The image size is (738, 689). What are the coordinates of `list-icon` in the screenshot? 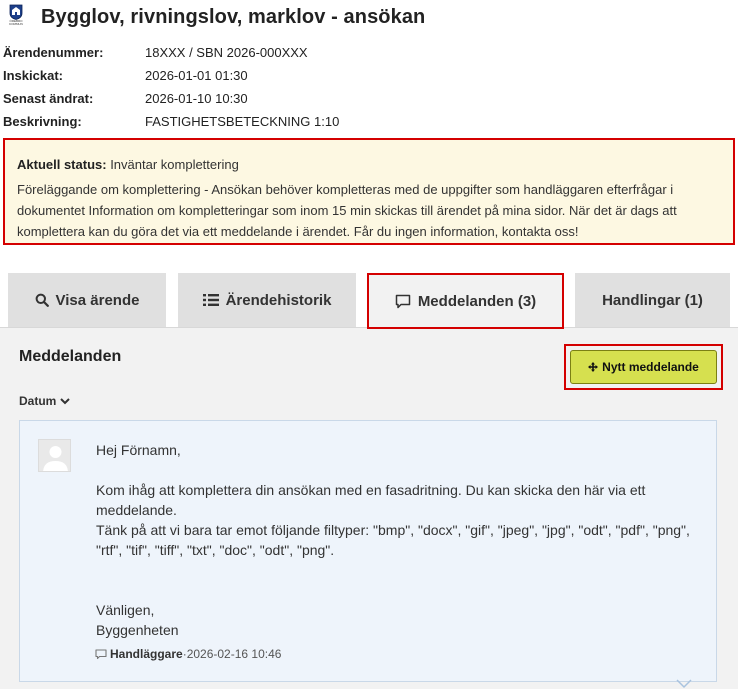 It's located at (210, 300).